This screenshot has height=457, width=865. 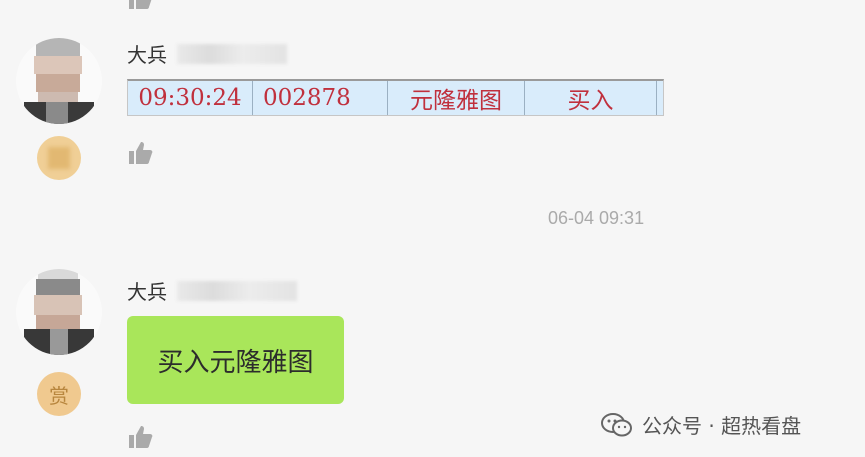 I want to click on message-timestamp: 06-04 09:31, so click(x=596, y=218).